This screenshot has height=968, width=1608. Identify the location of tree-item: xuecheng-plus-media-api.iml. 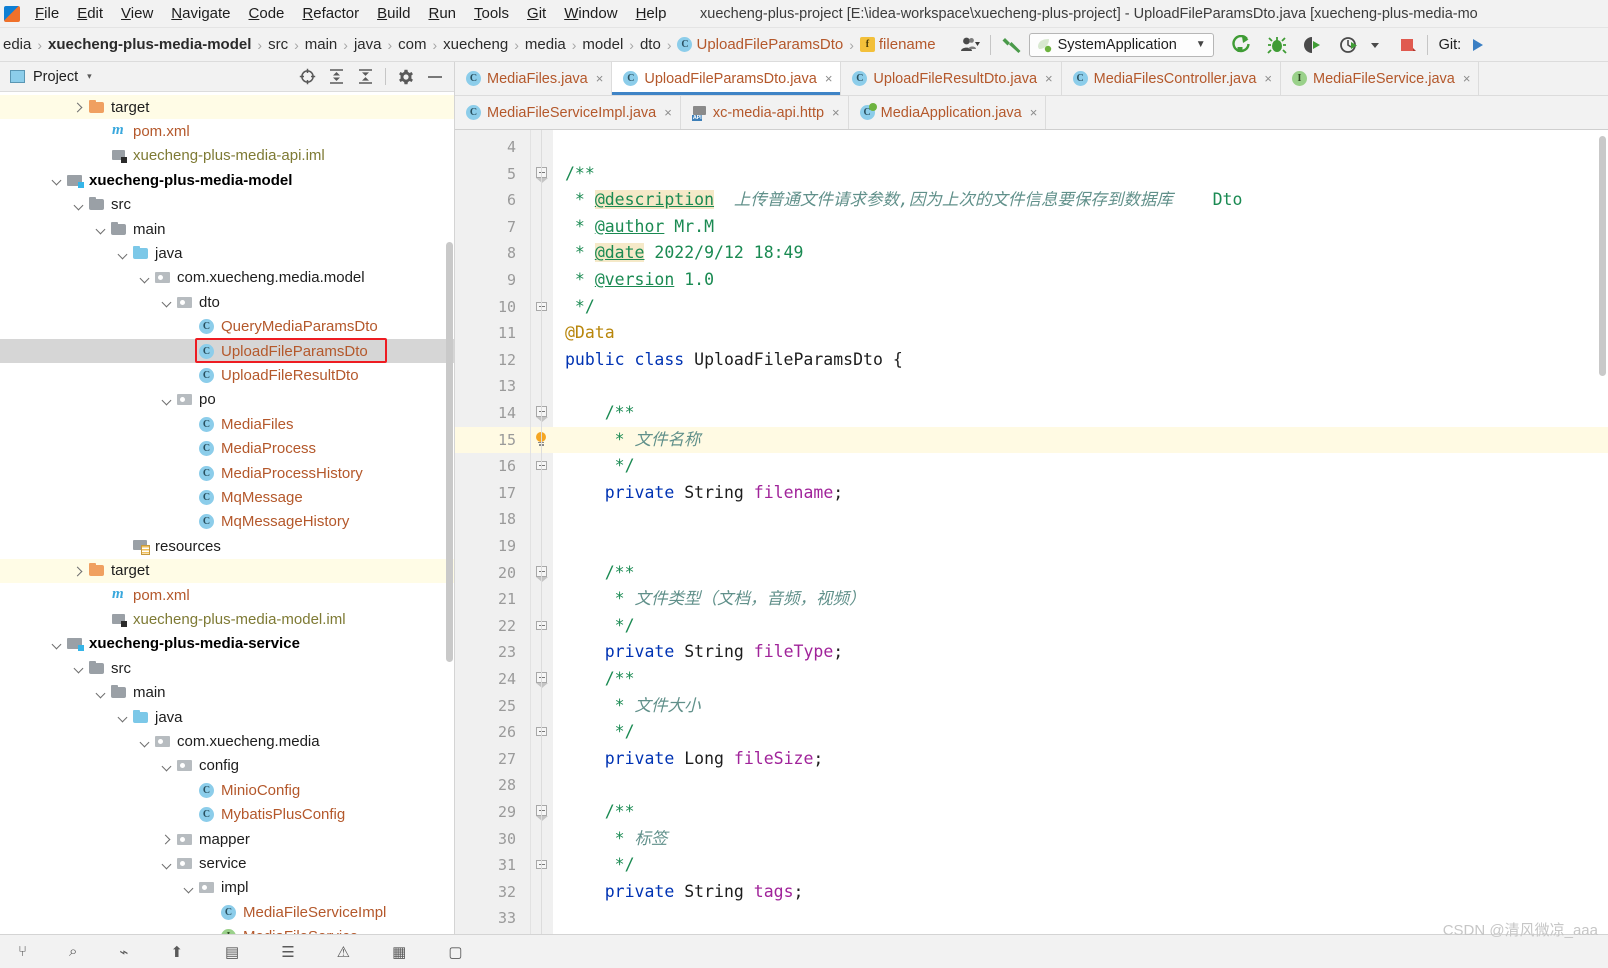
(227, 156).